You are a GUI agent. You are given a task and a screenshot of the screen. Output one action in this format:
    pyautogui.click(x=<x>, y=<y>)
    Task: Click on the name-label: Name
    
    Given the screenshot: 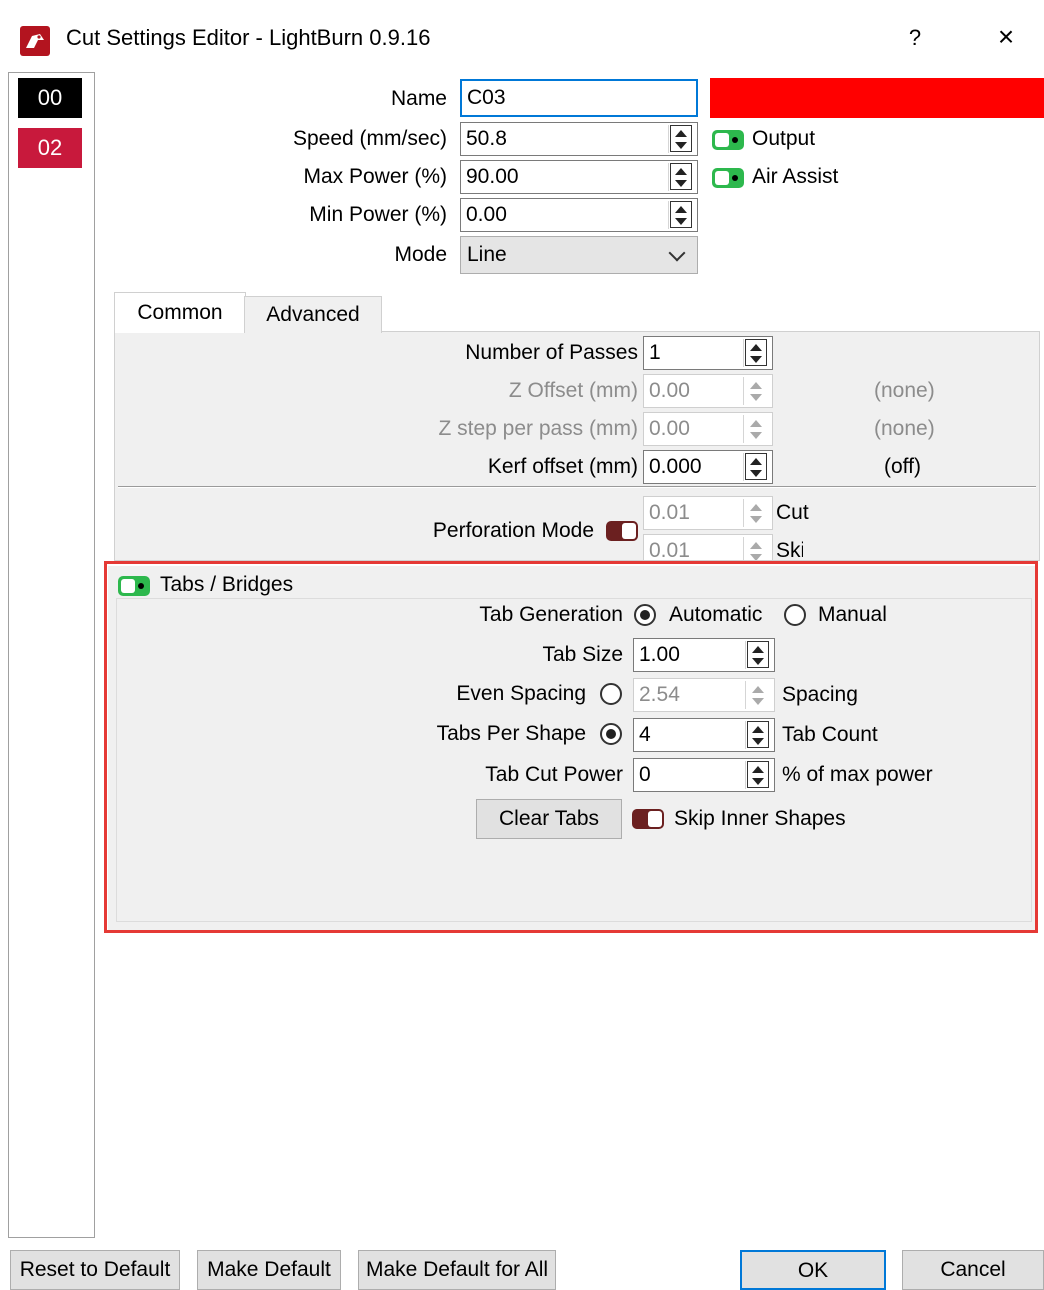 What is the action you would take?
    pyautogui.click(x=418, y=98)
    